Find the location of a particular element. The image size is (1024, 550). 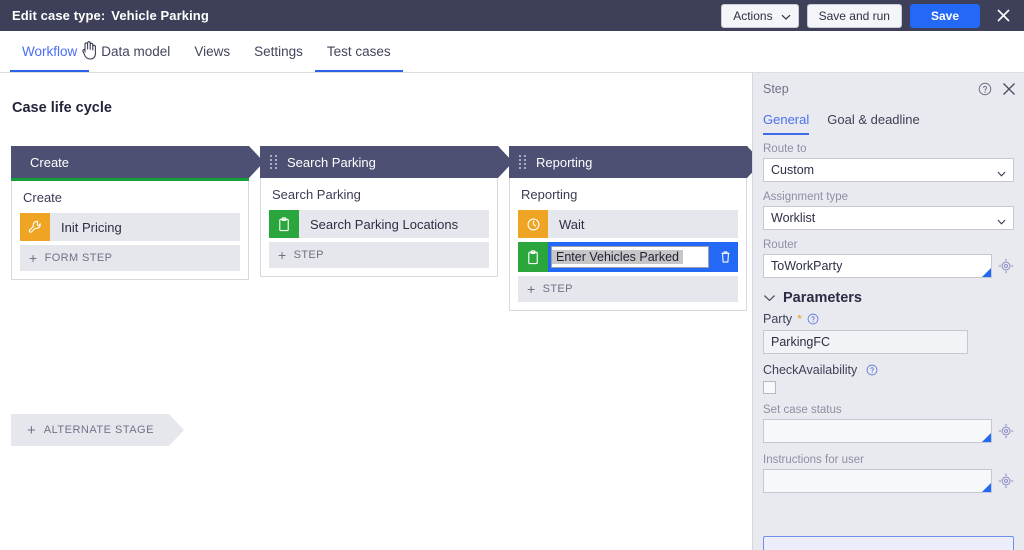

panel-title: Step is located at coordinates (776, 89).